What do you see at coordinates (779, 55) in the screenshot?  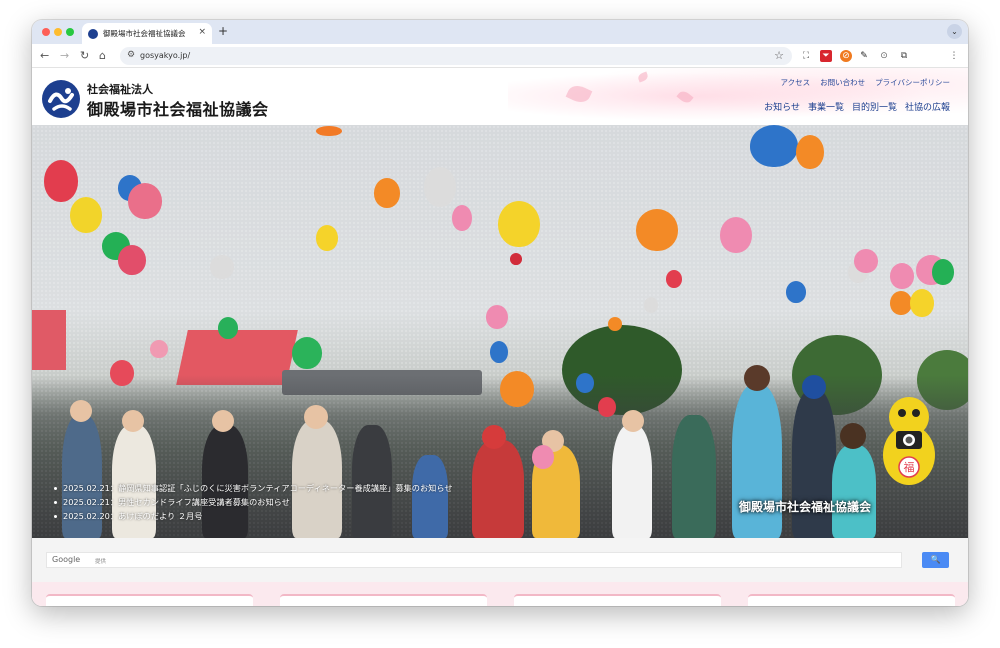 I see `bookmark-star-icon: ☆` at bounding box center [779, 55].